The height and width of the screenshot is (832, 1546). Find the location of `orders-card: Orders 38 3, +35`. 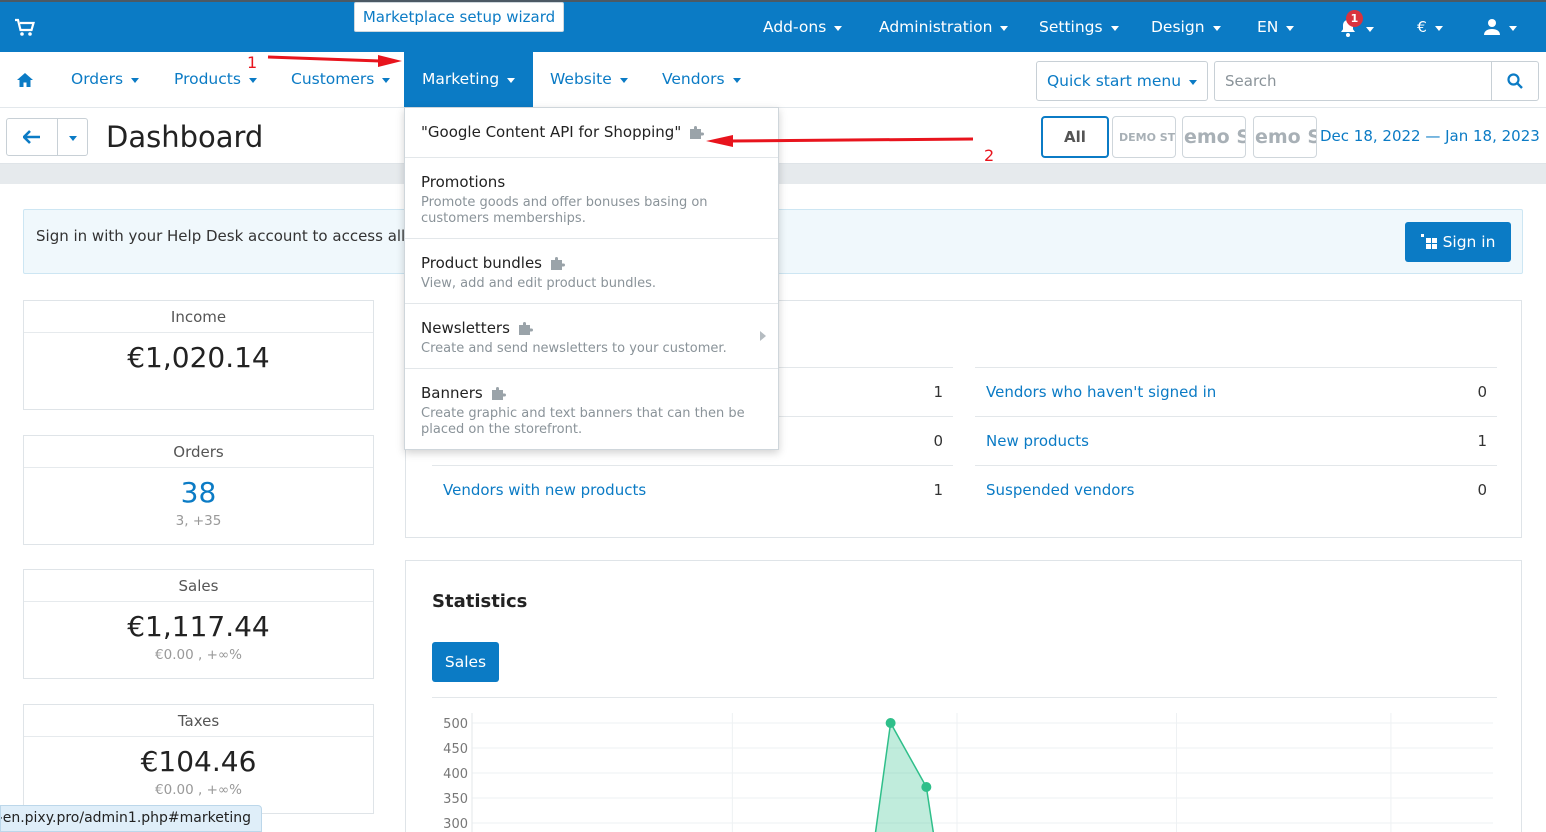

orders-card: Orders 38 3, +35 is located at coordinates (198, 490).